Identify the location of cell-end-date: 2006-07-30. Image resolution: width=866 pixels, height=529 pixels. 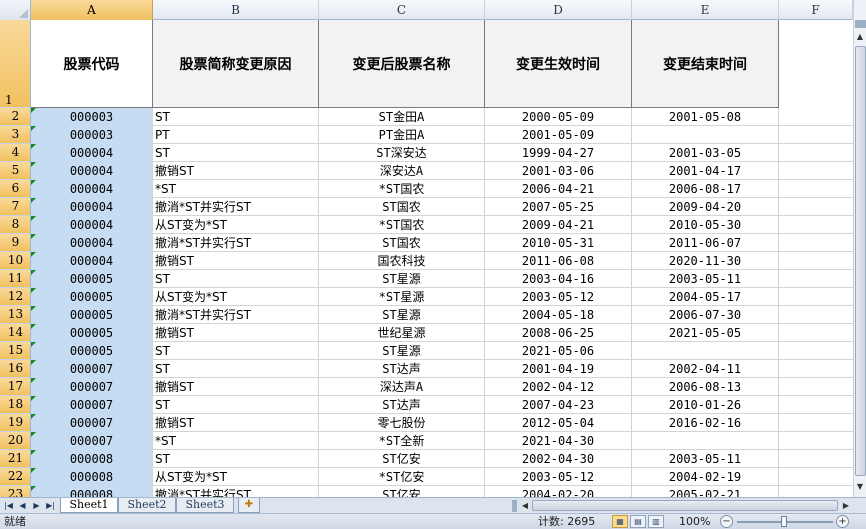
(705, 315).